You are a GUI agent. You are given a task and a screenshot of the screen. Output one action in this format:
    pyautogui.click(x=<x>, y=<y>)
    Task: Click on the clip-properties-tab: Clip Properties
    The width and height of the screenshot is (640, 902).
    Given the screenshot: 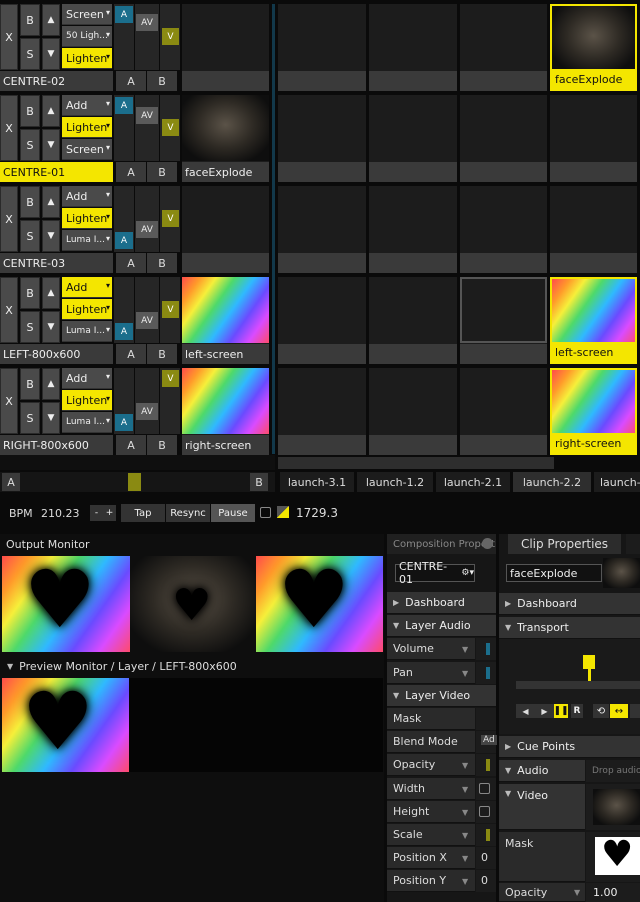 What is the action you would take?
    pyautogui.click(x=564, y=544)
    